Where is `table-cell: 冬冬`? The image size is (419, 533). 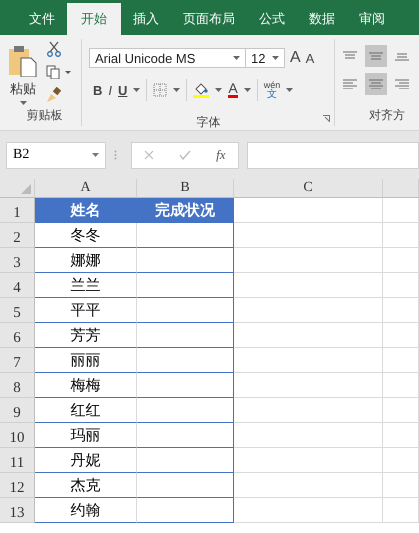 table-cell: 冬冬 is located at coordinates (86, 235).